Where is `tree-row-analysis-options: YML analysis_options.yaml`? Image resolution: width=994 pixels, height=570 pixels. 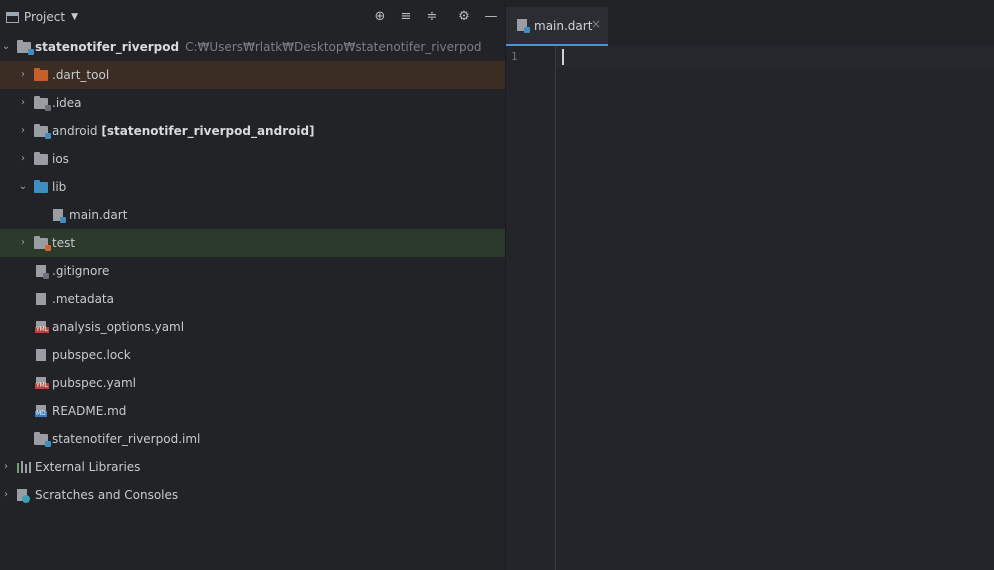 tree-row-analysis-options: YML analysis_options.yaml is located at coordinates (252, 327).